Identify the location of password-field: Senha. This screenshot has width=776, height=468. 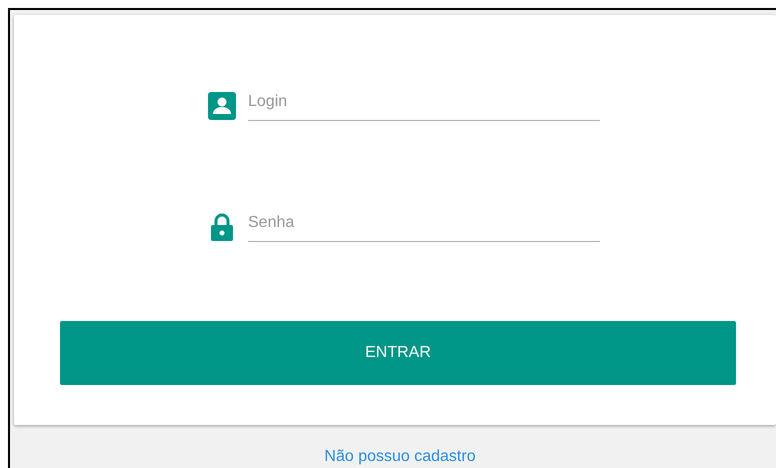
(424, 223).